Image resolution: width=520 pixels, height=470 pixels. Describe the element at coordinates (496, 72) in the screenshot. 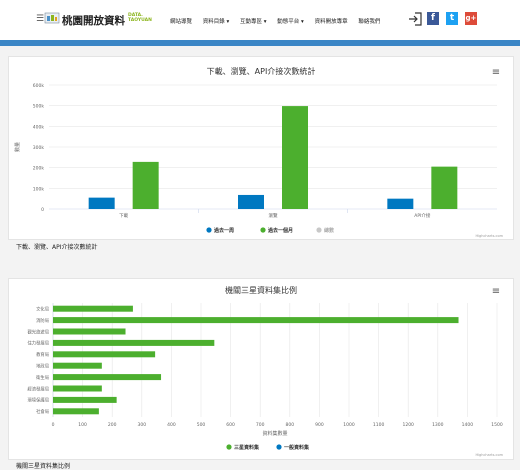

I see `chart1-menu-icon: ≡` at that location.